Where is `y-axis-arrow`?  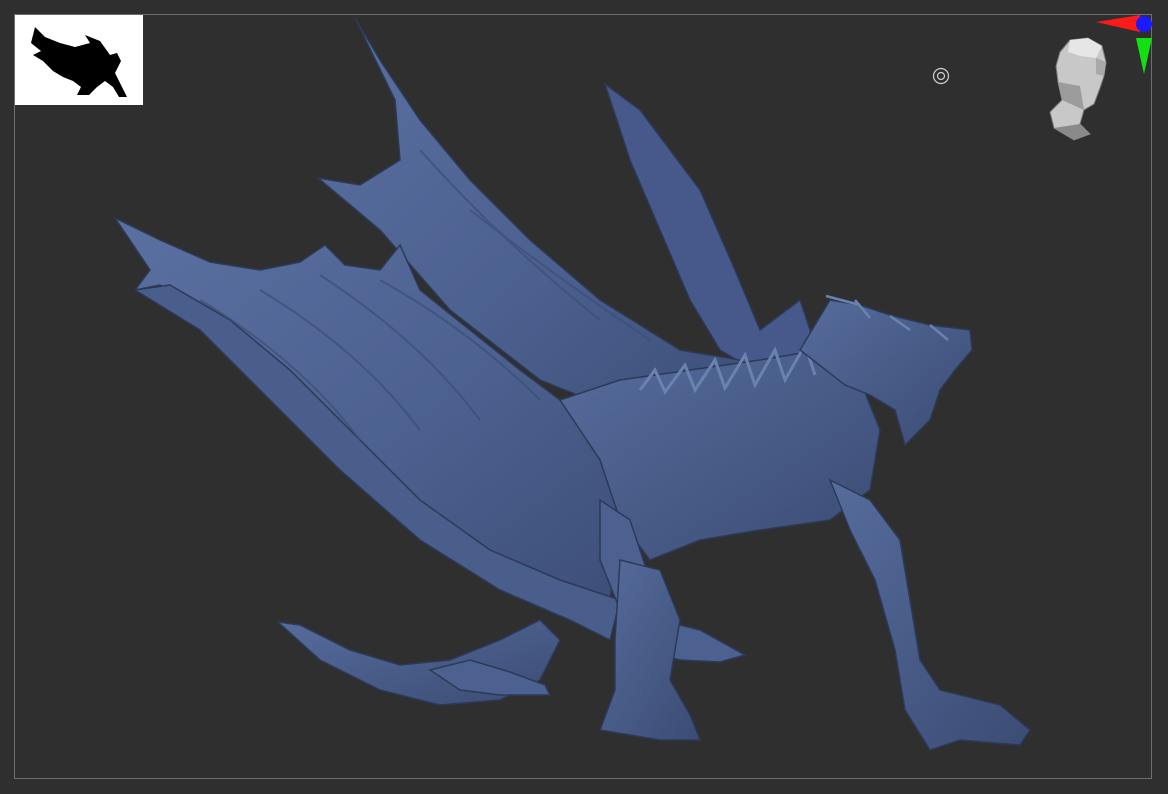
y-axis-arrow is located at coordinates (1144, 56).